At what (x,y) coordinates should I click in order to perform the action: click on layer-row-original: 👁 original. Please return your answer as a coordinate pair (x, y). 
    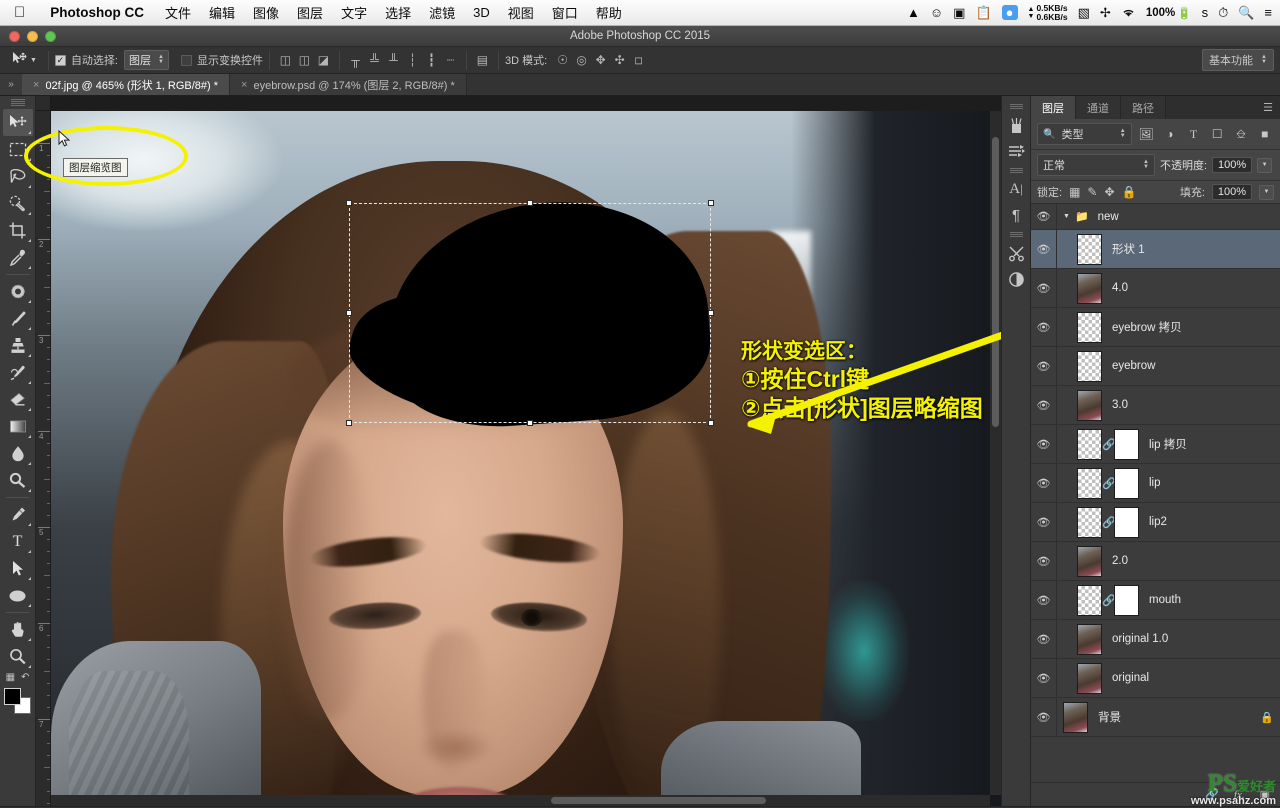
    Looking at the image, I should click on (1155, 678).